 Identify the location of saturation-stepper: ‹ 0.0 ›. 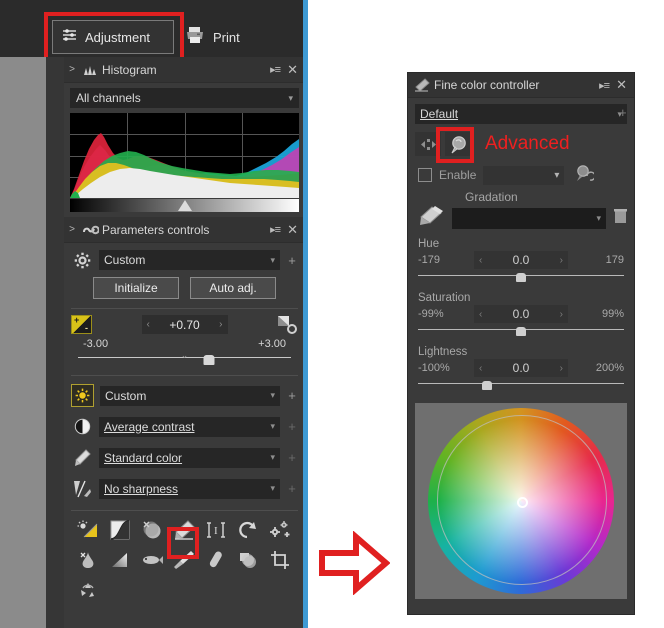
(521, 314).